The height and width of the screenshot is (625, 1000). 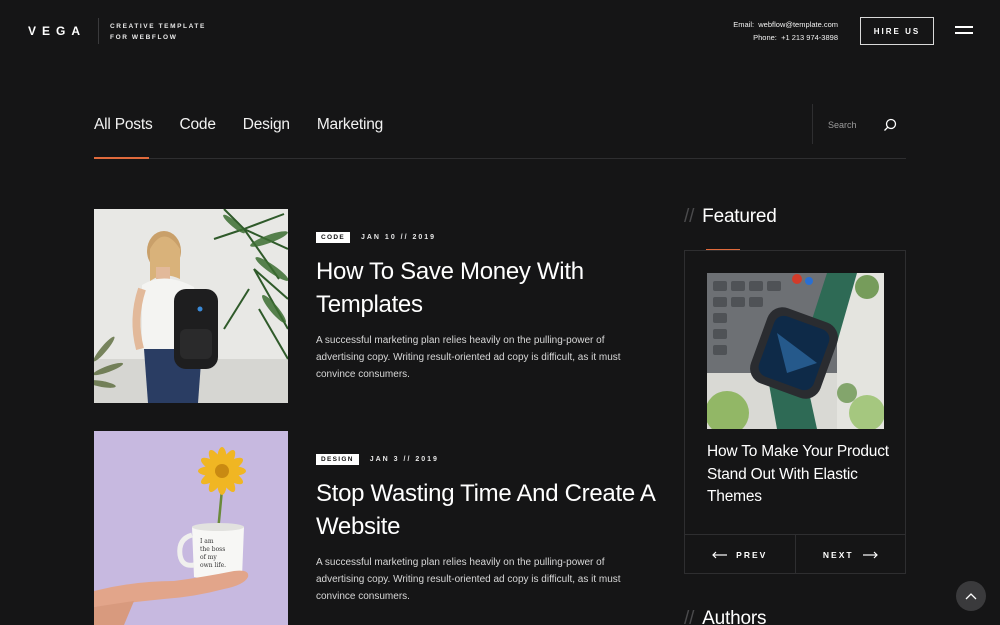 I want to click on chevron-up-icon, so click(x=971, y=596).